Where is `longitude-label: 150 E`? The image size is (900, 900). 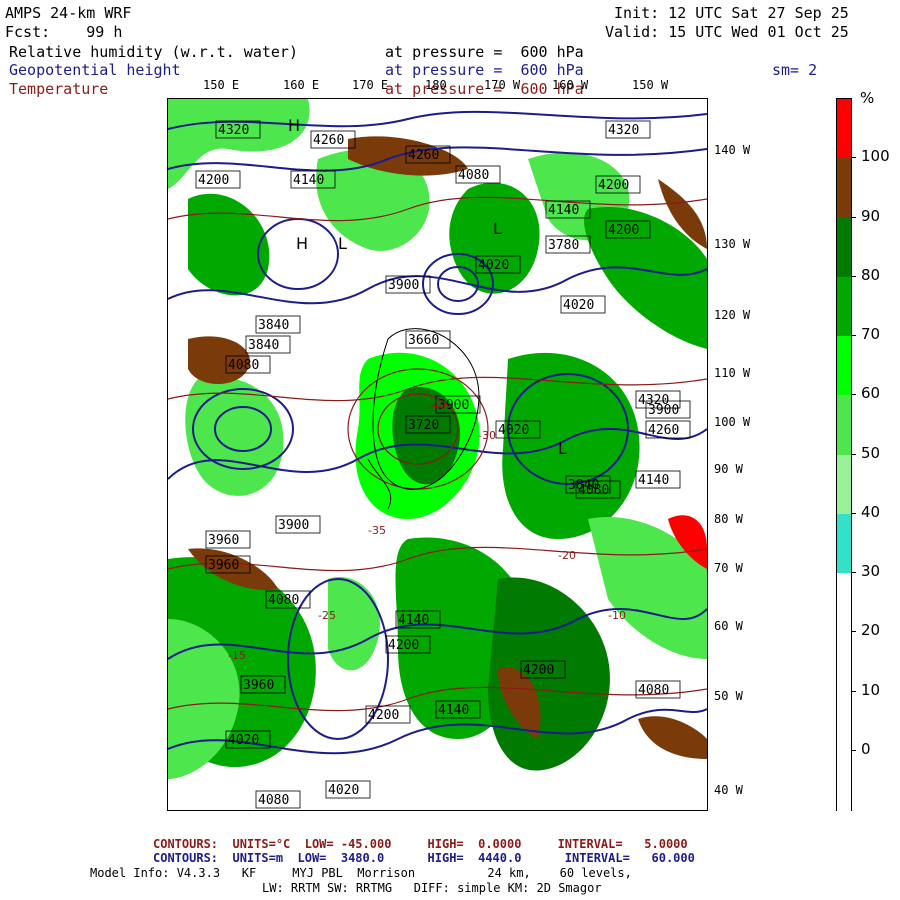
longitude-label: 150 E is located at coordinates (221, 85).